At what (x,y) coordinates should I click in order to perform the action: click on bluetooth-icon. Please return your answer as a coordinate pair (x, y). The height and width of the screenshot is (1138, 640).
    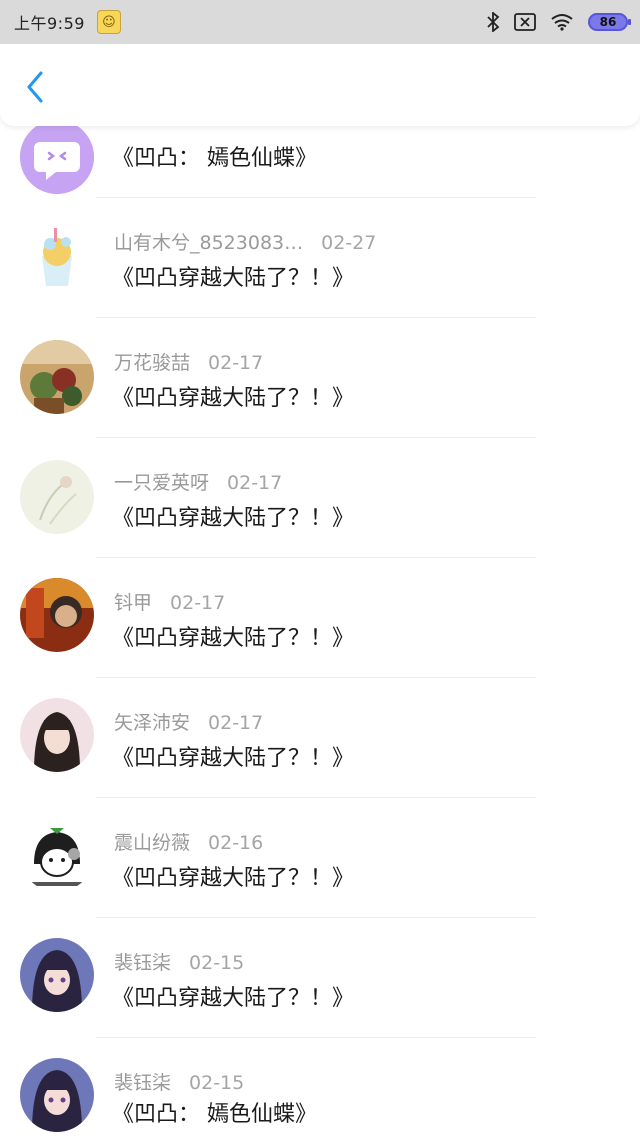
    Looking at the image, I should click on (493, 22).